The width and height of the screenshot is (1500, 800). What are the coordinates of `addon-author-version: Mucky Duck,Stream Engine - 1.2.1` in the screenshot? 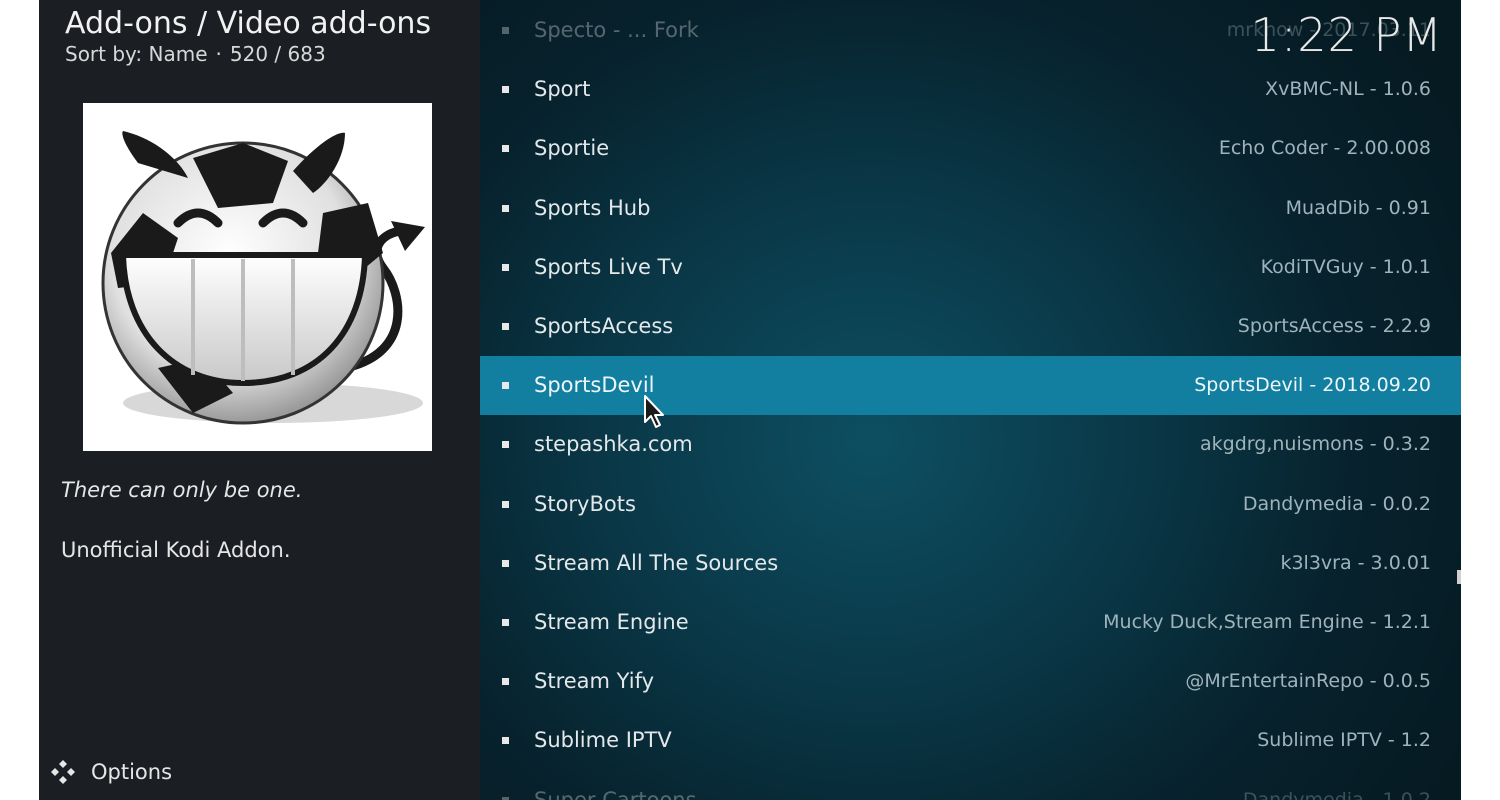 It's located at (1267, 622).